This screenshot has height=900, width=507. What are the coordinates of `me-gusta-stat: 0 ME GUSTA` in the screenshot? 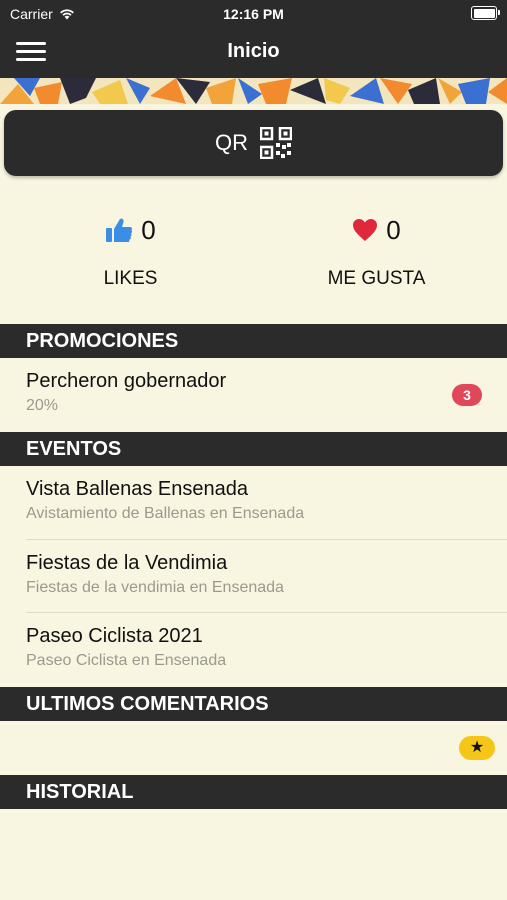 It's located at (376, 245).